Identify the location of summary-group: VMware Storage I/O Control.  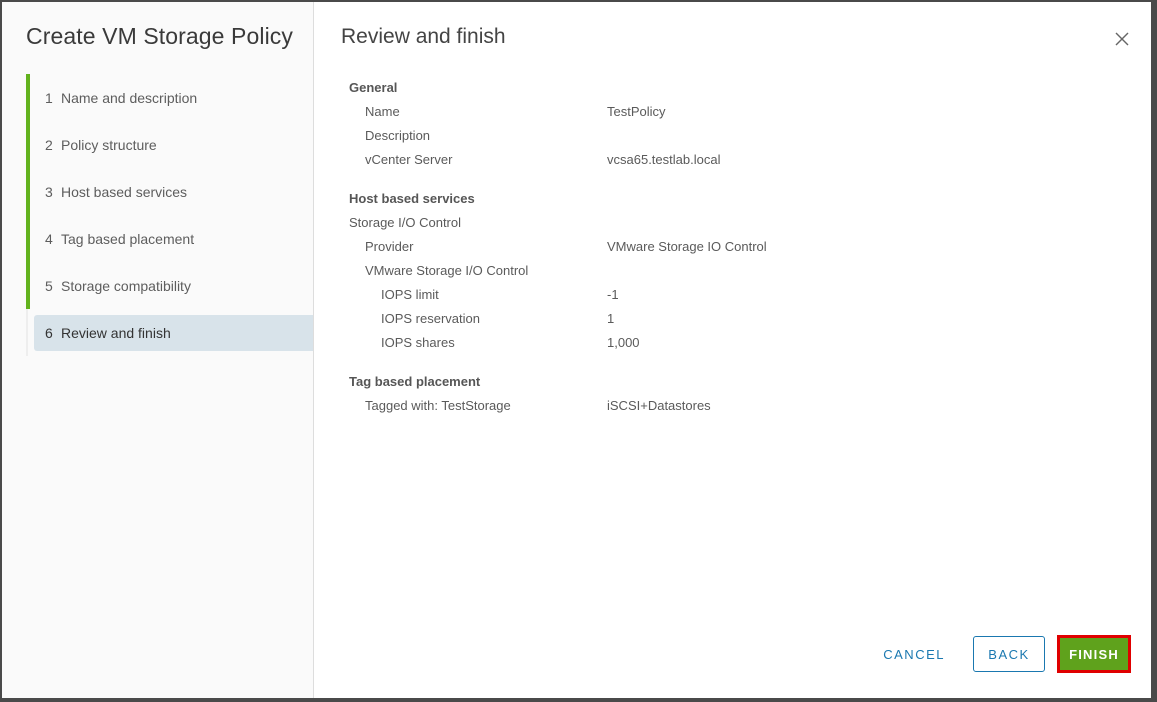
(729, 271).